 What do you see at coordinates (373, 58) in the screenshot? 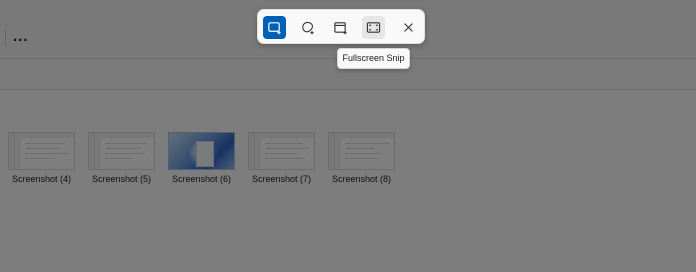
I see `tooltip: Fullscreen Snip` at bounding box center [373, 58].